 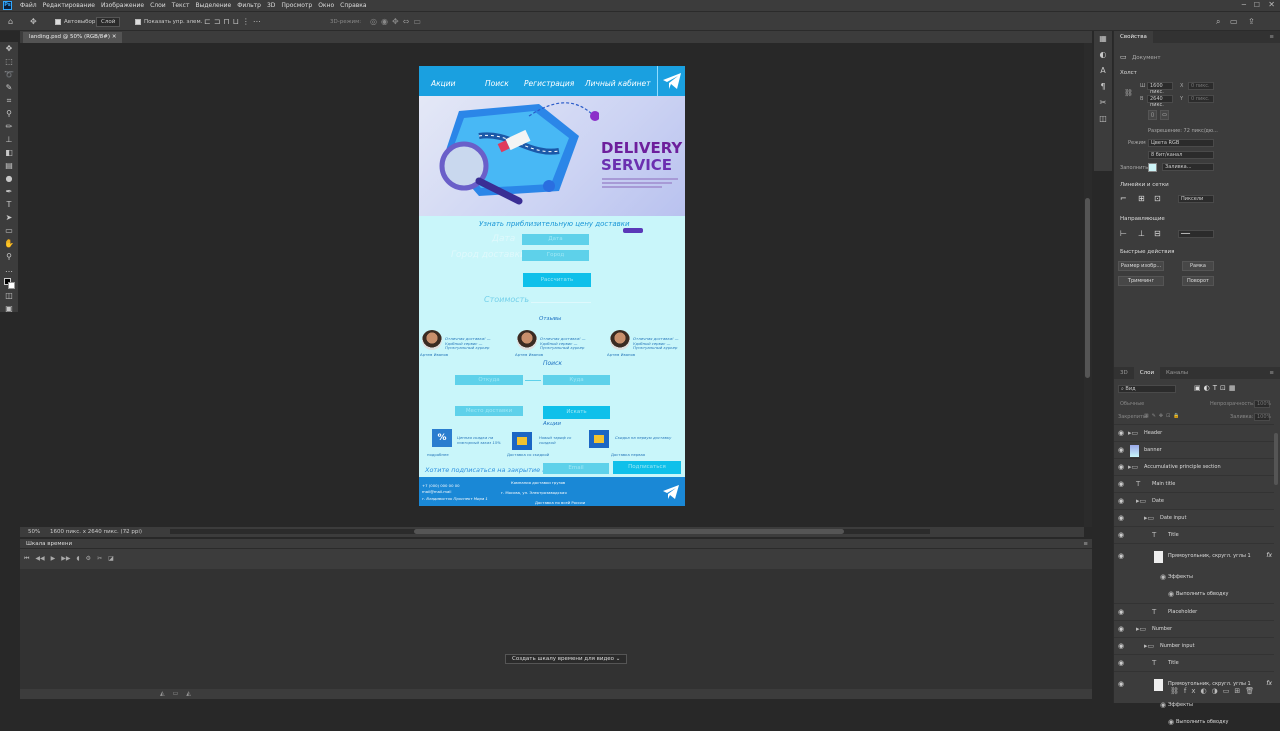 What do you see at coordinates (168, 21) in the screenshot?
I see `show-controls-checkbox: Показать упр. элем.` at bounding box center [168, 21].